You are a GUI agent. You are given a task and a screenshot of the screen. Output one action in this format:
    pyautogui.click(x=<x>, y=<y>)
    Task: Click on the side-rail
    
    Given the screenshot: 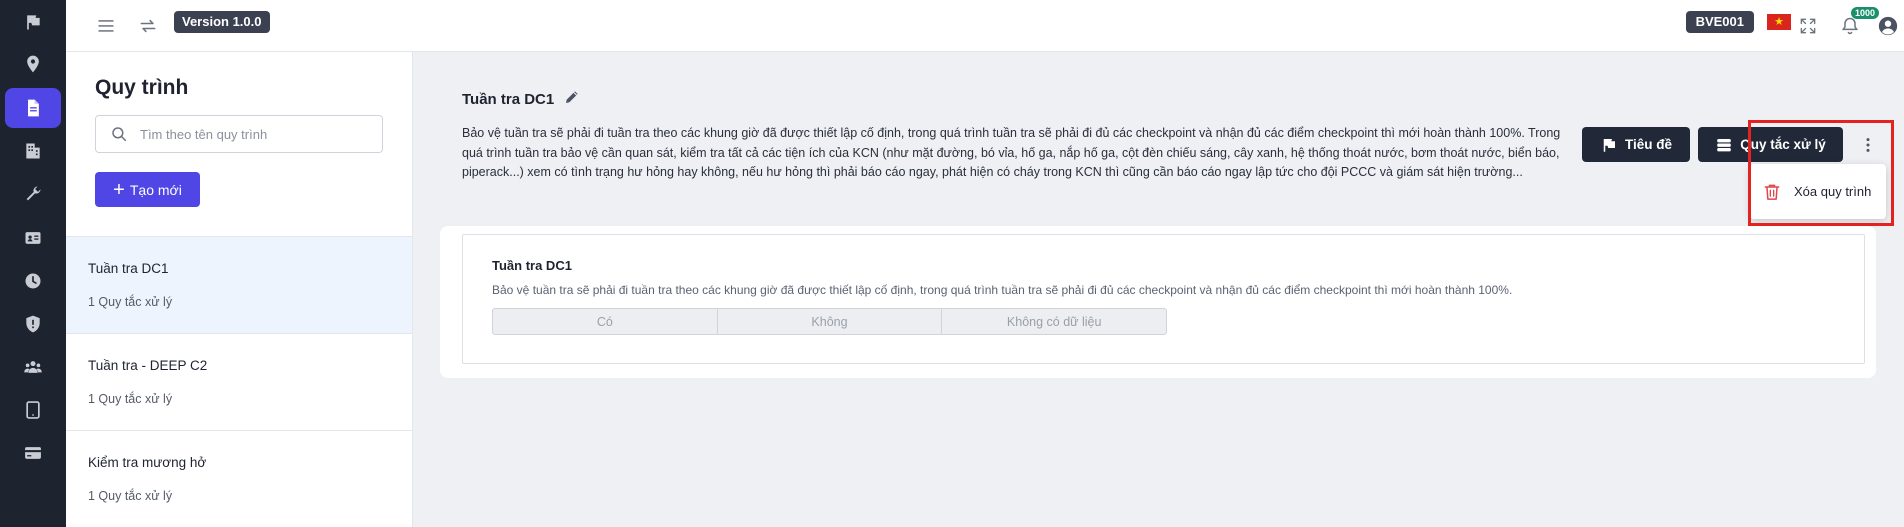 What is the action you would take?
    pyautogui.click(x=33, y=263)
    